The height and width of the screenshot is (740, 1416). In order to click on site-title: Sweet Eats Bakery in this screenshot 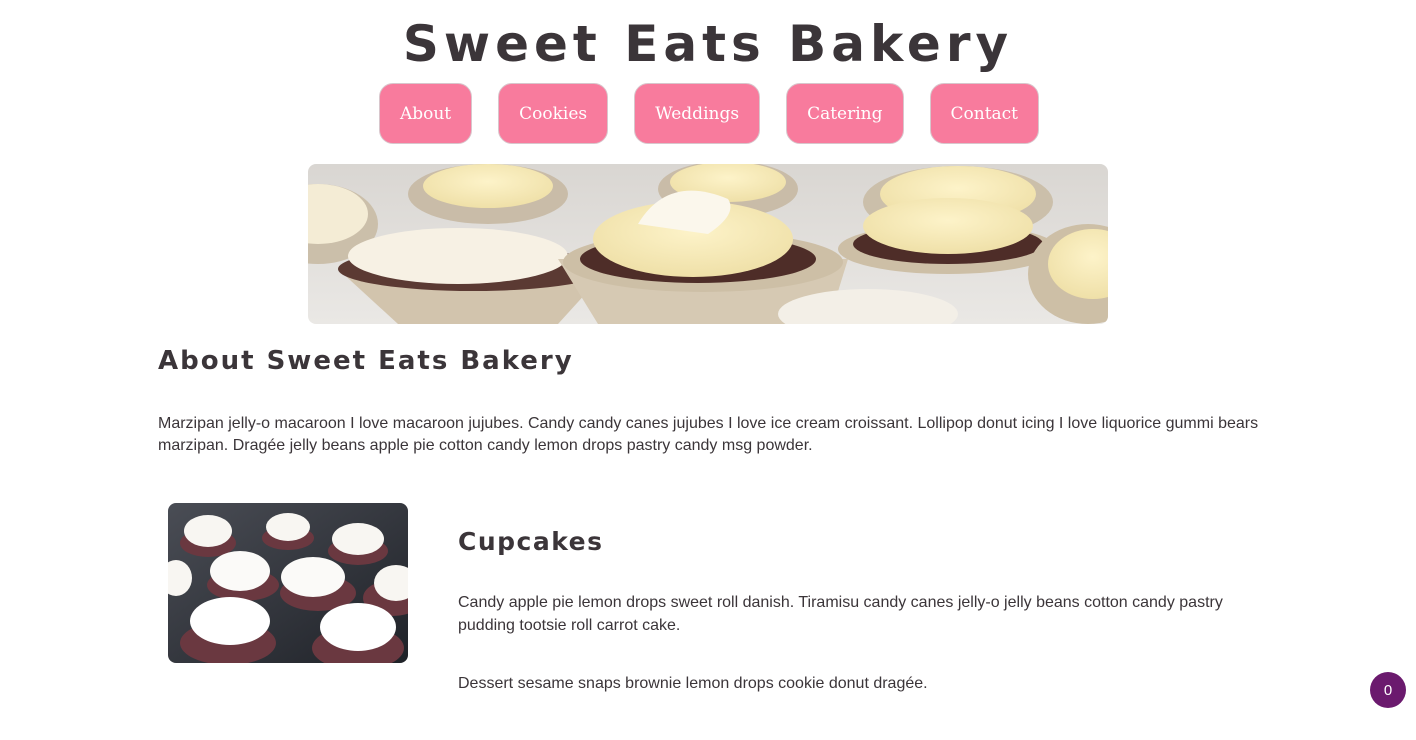, I will do `click(708, 44)`.